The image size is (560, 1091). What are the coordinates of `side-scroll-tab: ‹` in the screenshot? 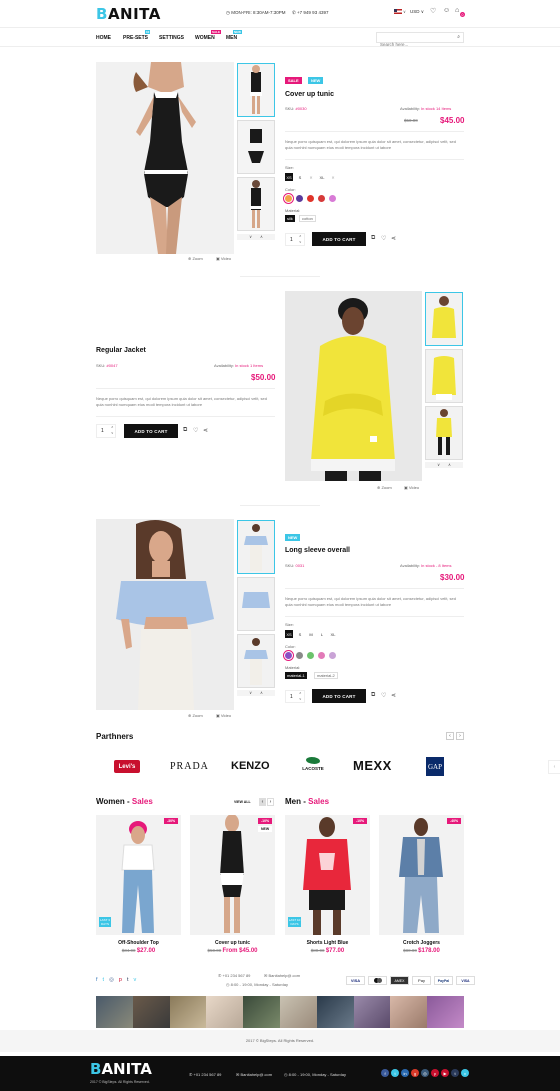 It's located at (554, 767).